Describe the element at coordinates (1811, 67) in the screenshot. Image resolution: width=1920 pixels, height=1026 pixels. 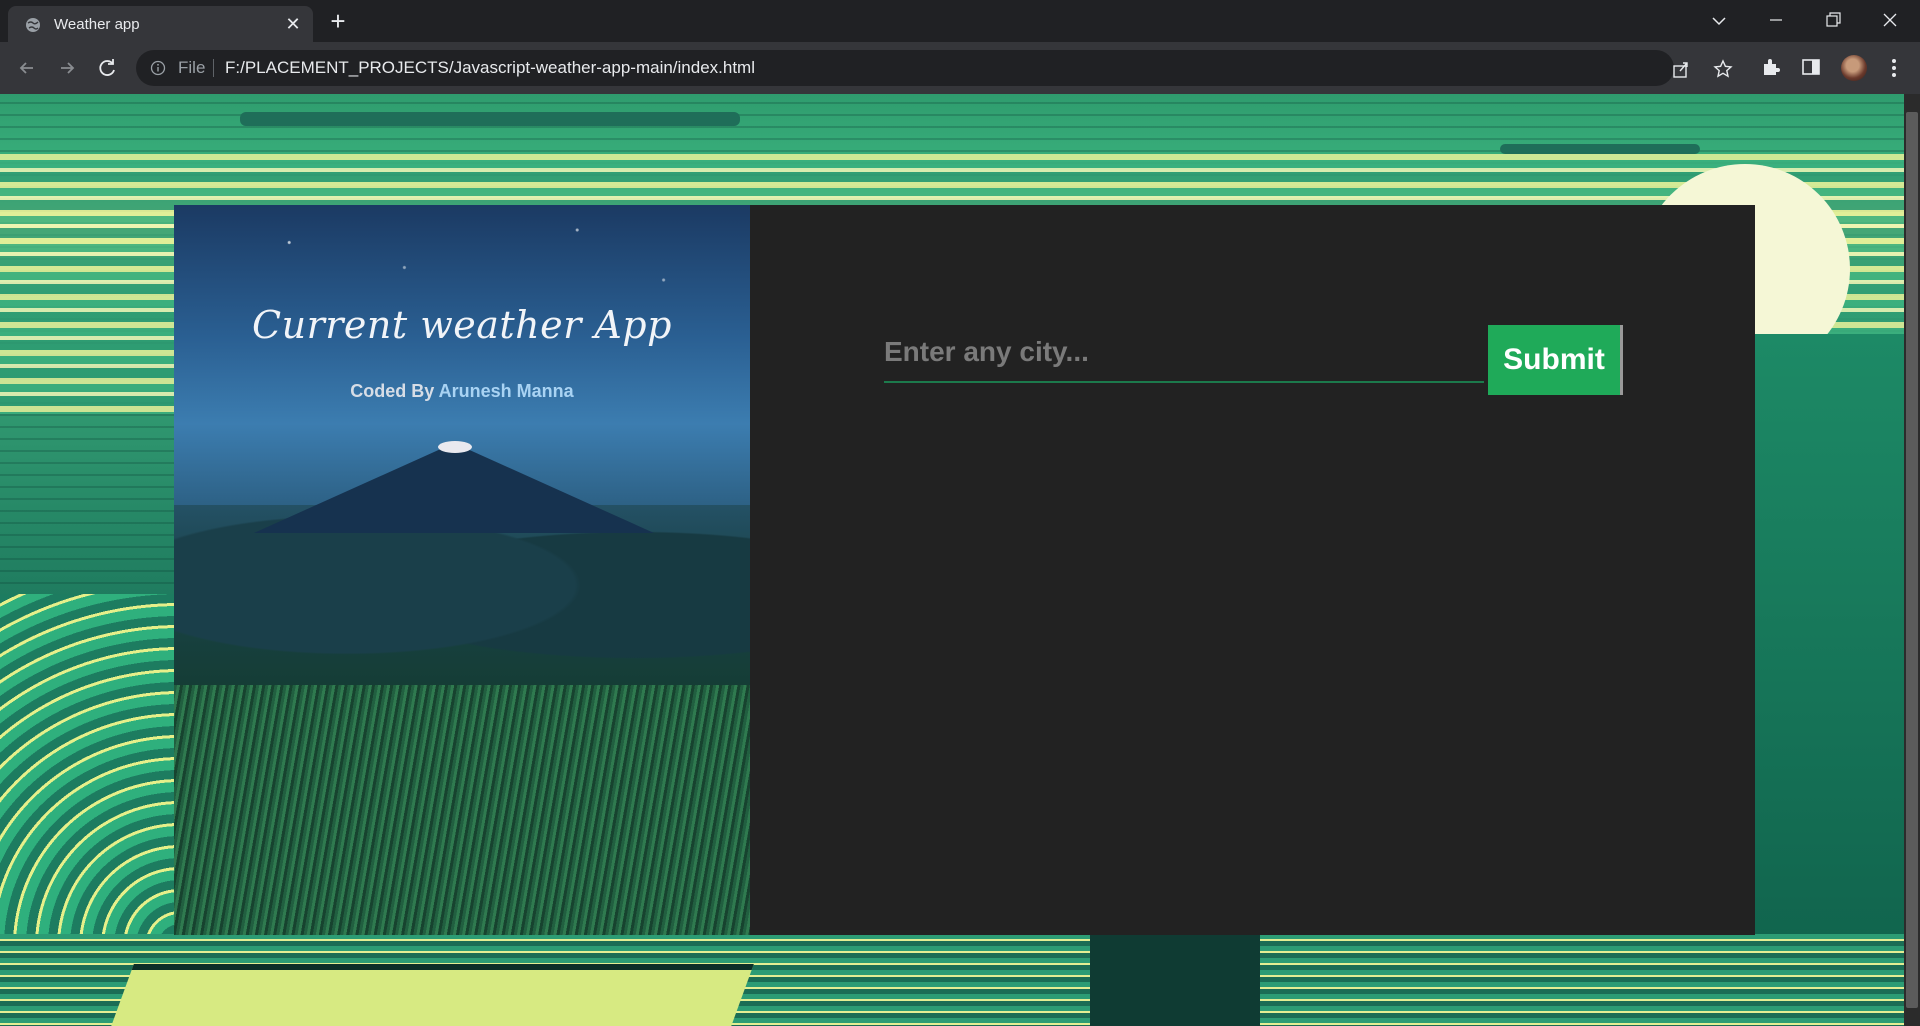
I see `side-panel-icon` at that location.